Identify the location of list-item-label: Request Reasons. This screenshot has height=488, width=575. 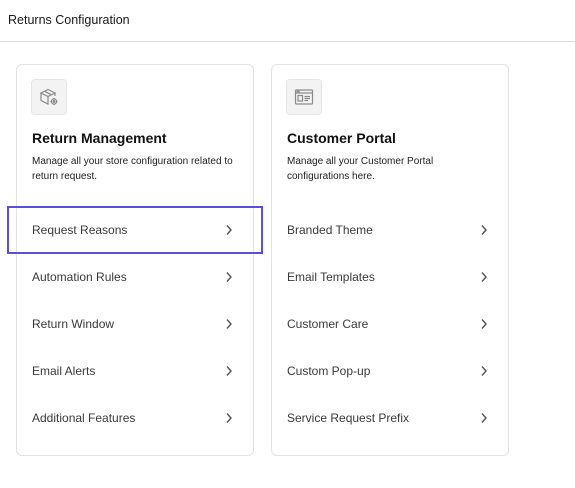
(80, 230).